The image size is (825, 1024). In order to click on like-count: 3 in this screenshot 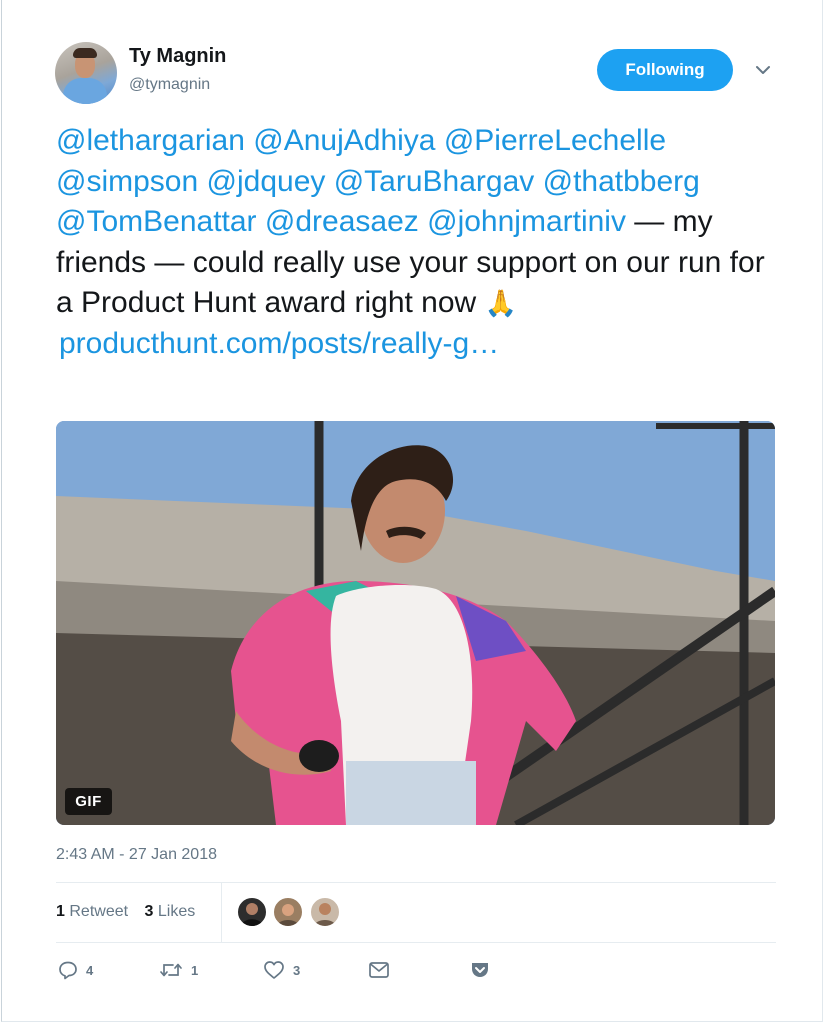, I will do `click(297, 970)`.